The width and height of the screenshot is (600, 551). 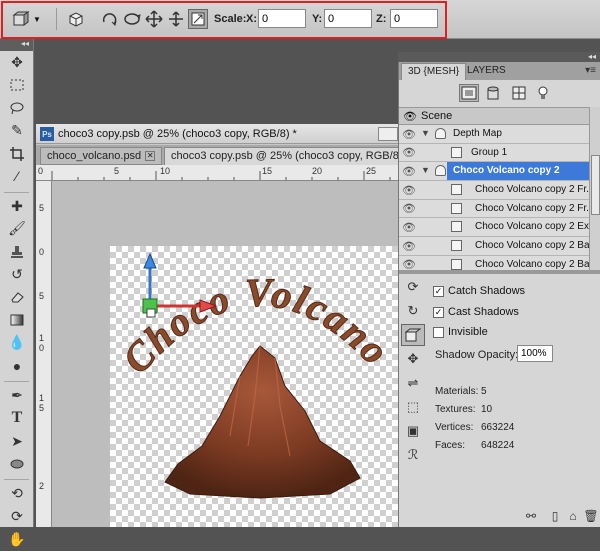 I want to click on panel-filter-buttons, so click(x=499, y=93).